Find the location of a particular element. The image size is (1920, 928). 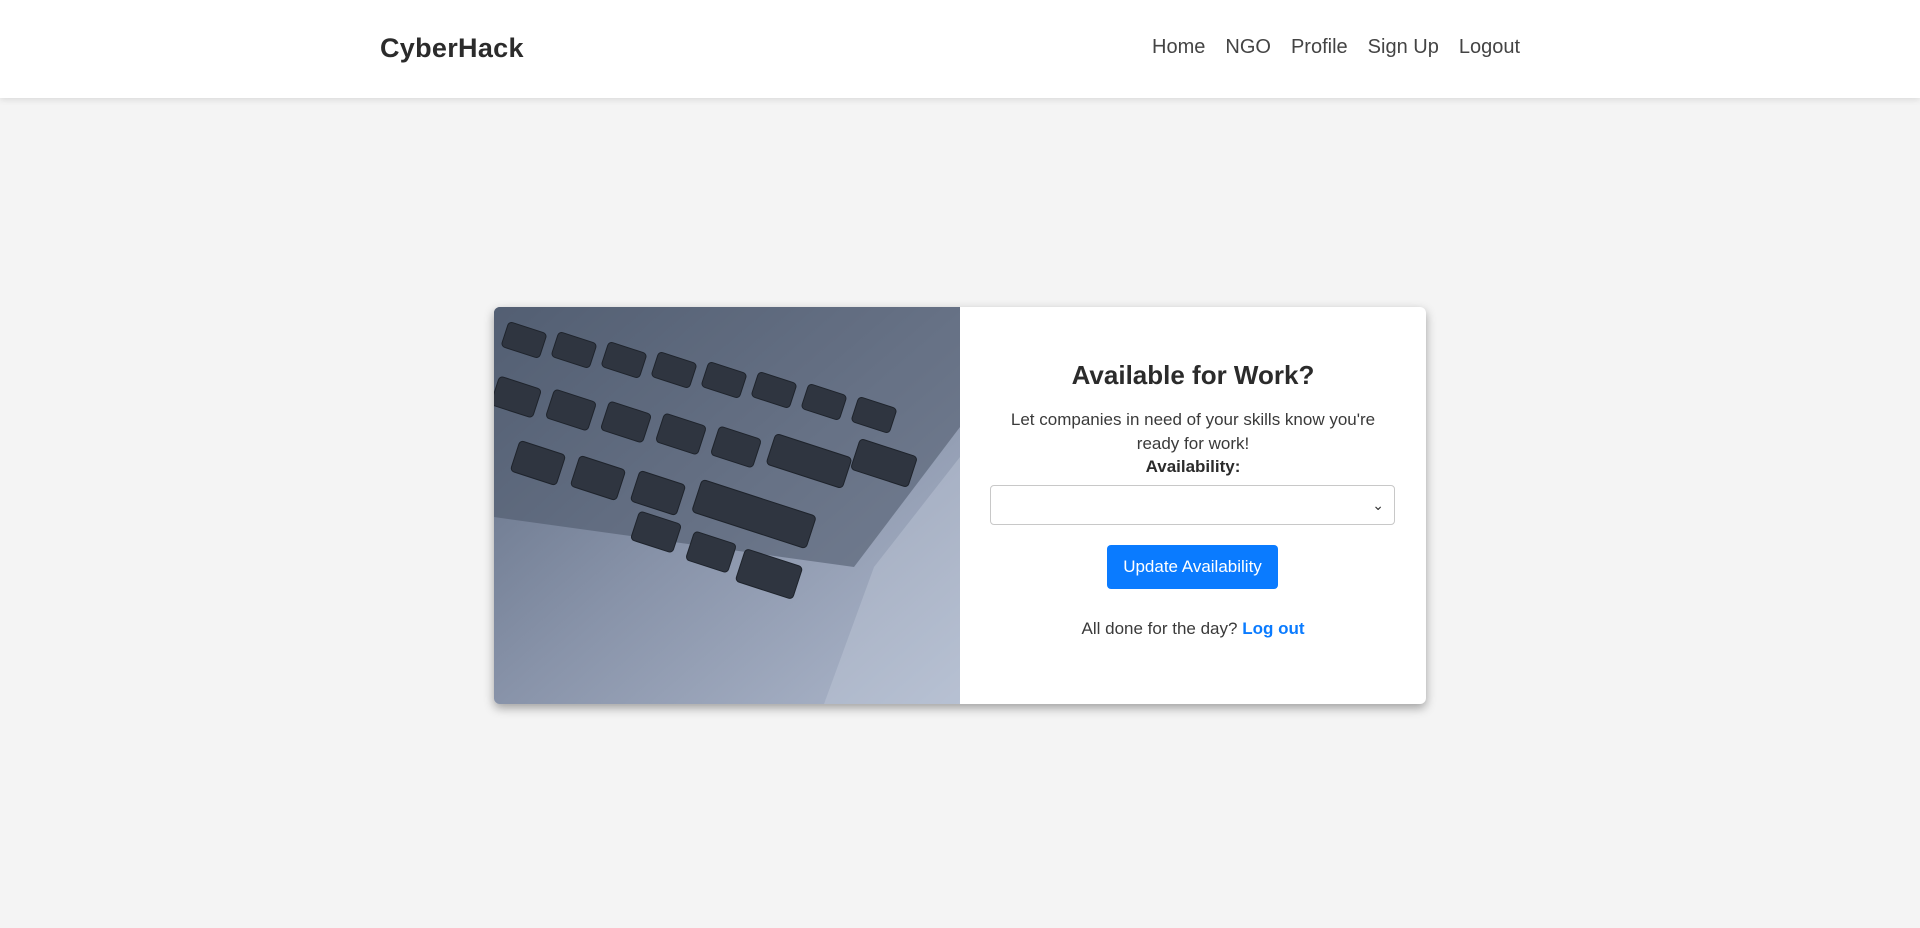

nav-home-link: Home is located at coordinates (1178, 47).